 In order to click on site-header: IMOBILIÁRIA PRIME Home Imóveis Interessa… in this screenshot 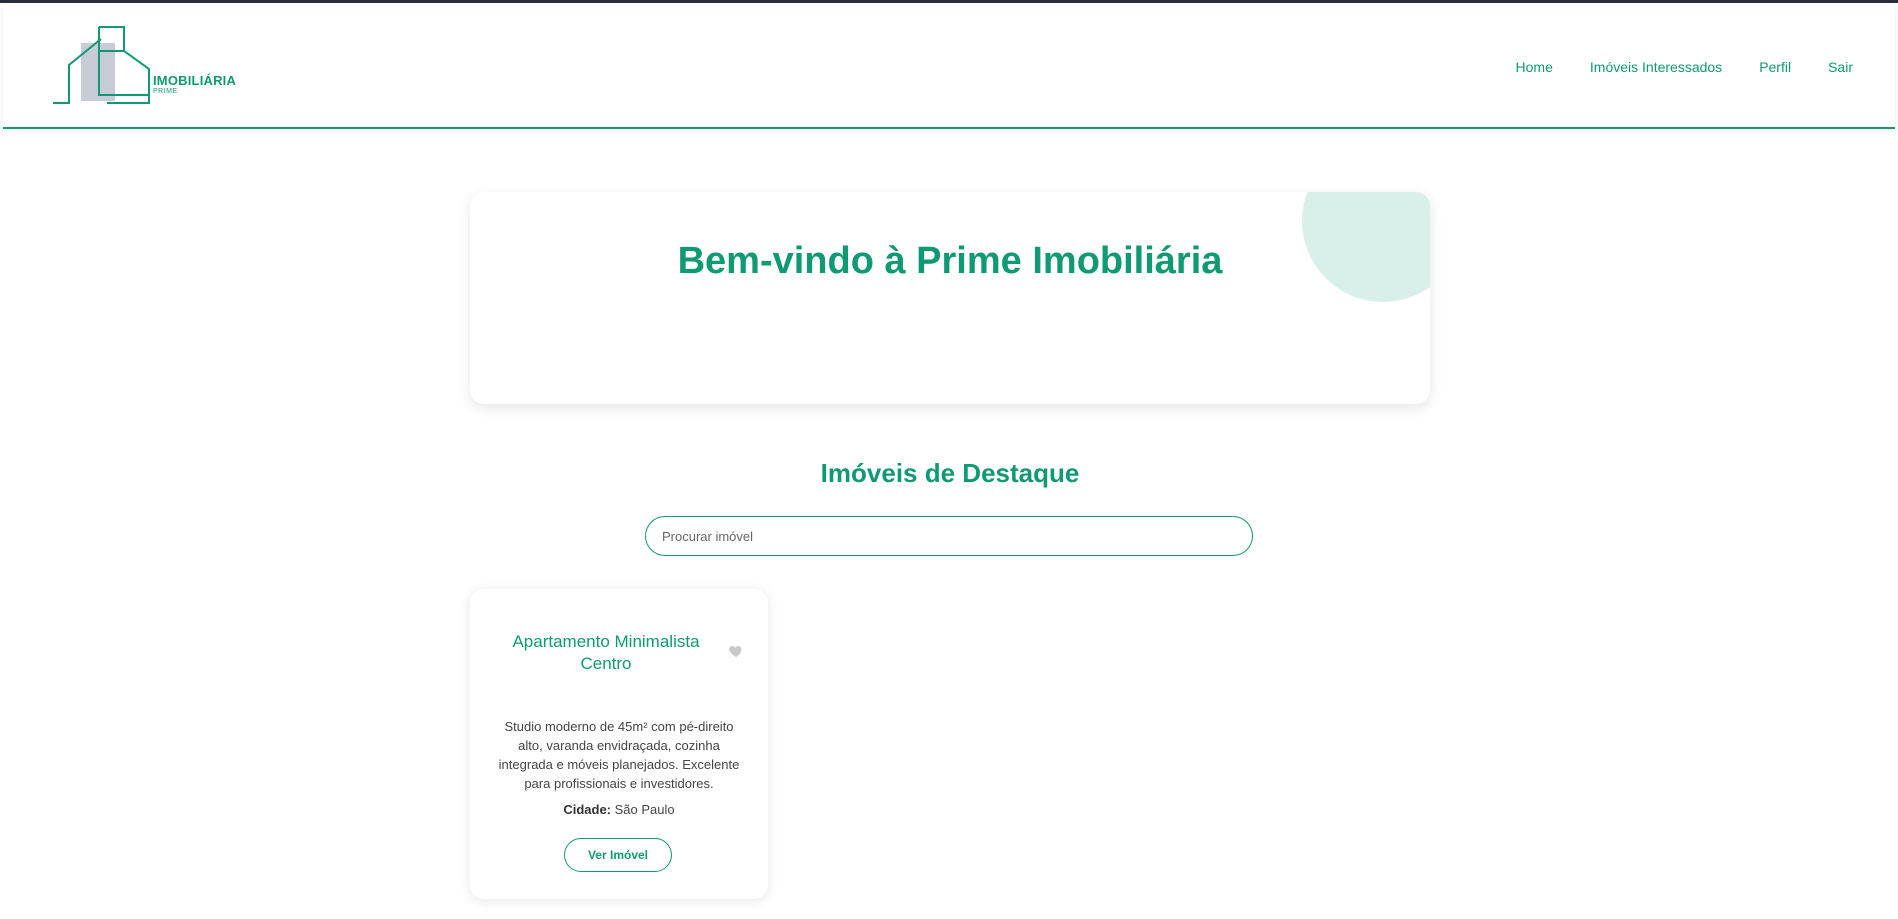, I will do `click(949, 66)`.